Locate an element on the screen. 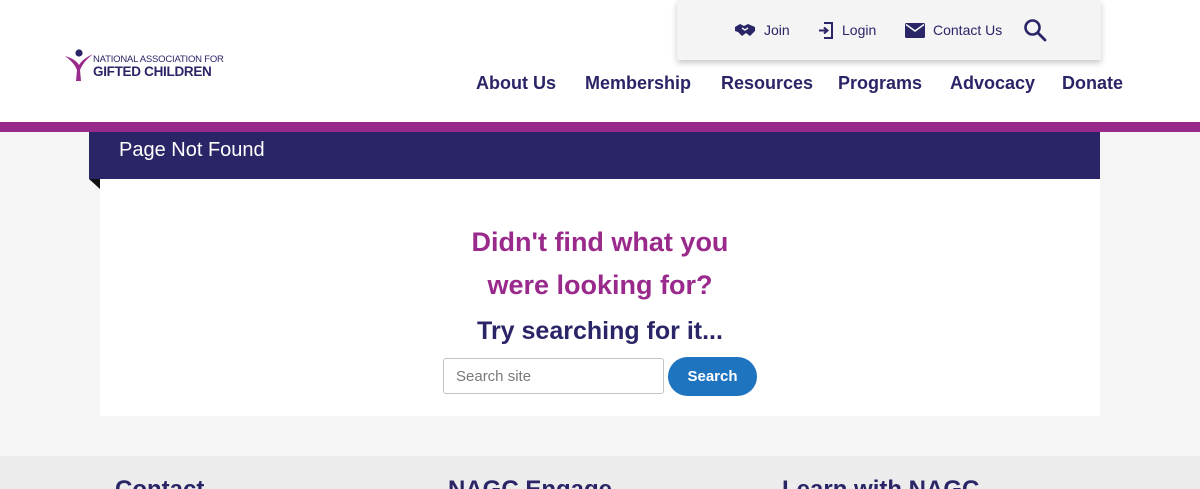 This screenshot has height=489, width=1200. nav-resources: Resources is located at coordinates (767, 83).